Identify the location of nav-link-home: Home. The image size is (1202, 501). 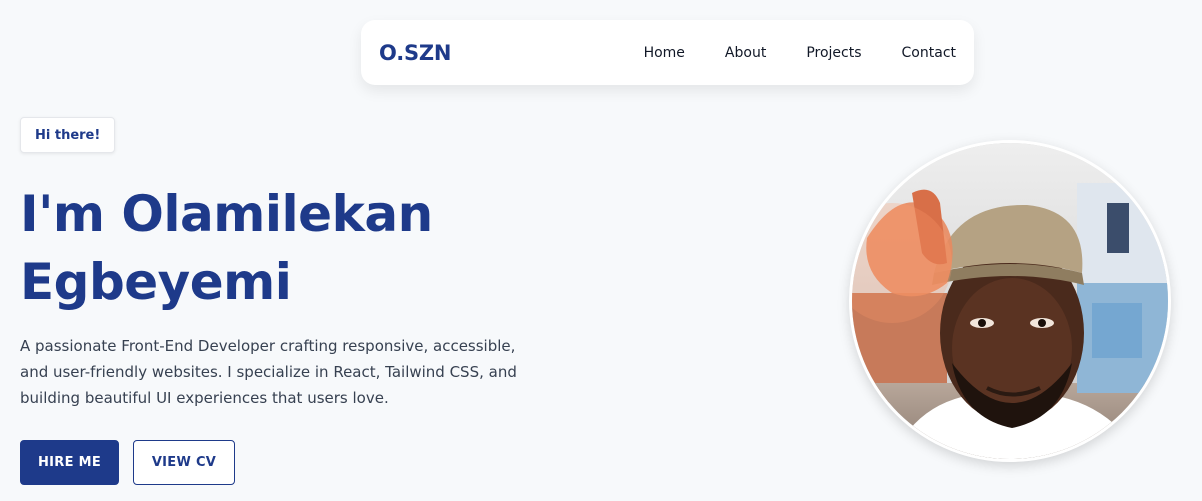
(664, 53).